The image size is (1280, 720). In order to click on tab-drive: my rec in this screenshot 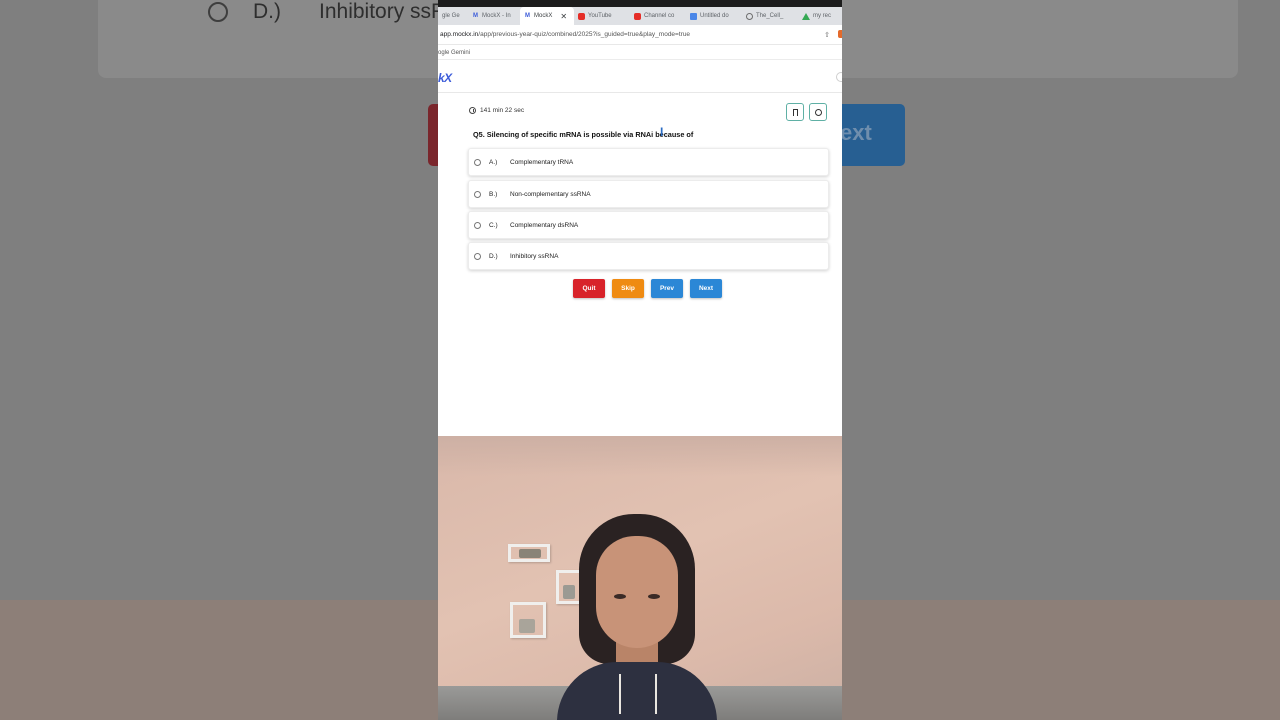, I will do `click(820, 16)`.